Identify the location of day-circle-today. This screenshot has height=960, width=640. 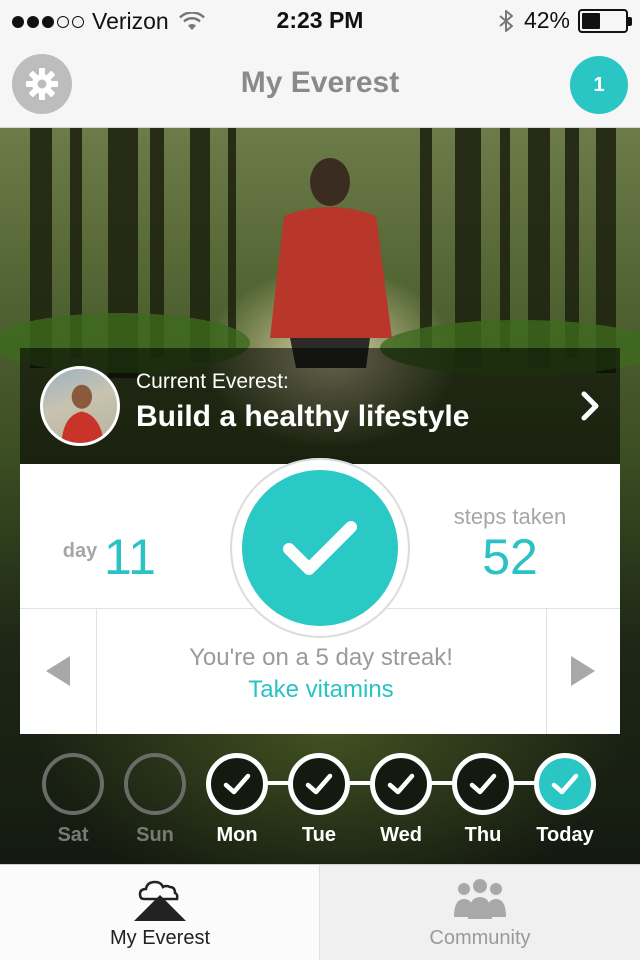
(565, 784).